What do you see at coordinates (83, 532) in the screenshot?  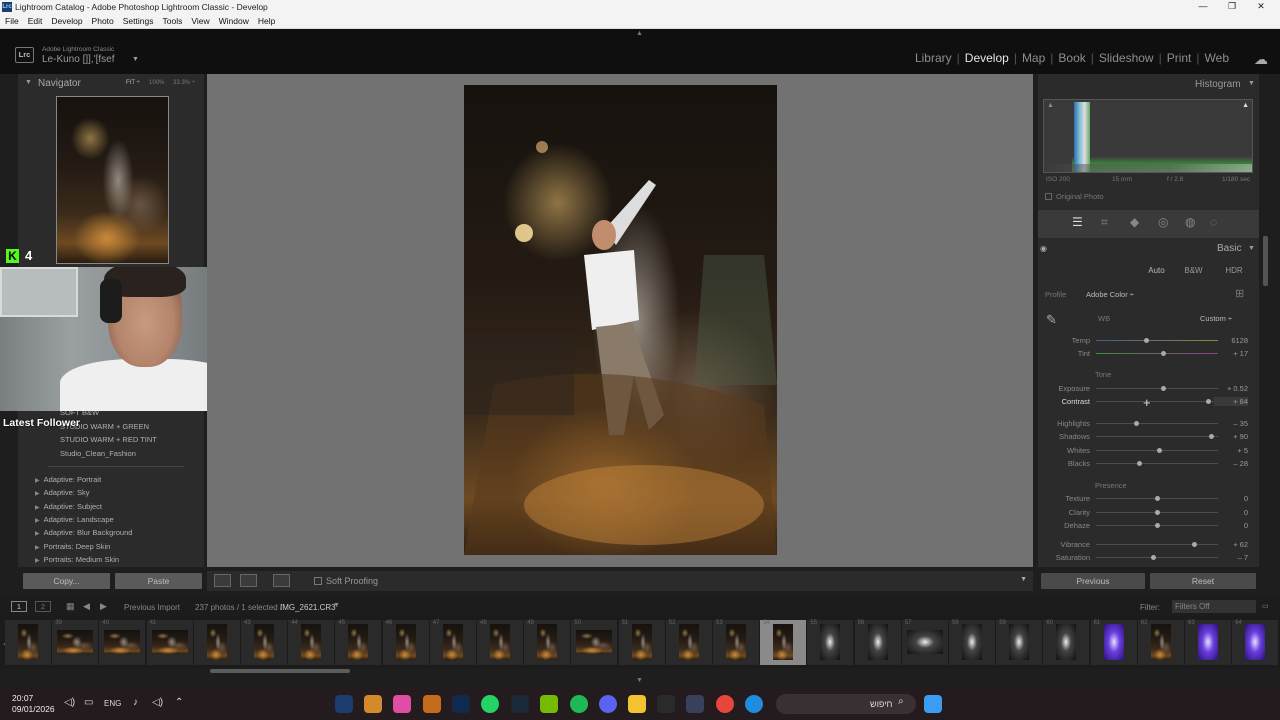 I see `preset-group: ▶ Adaptive: Blur Background` at bounding box center [83, 532].